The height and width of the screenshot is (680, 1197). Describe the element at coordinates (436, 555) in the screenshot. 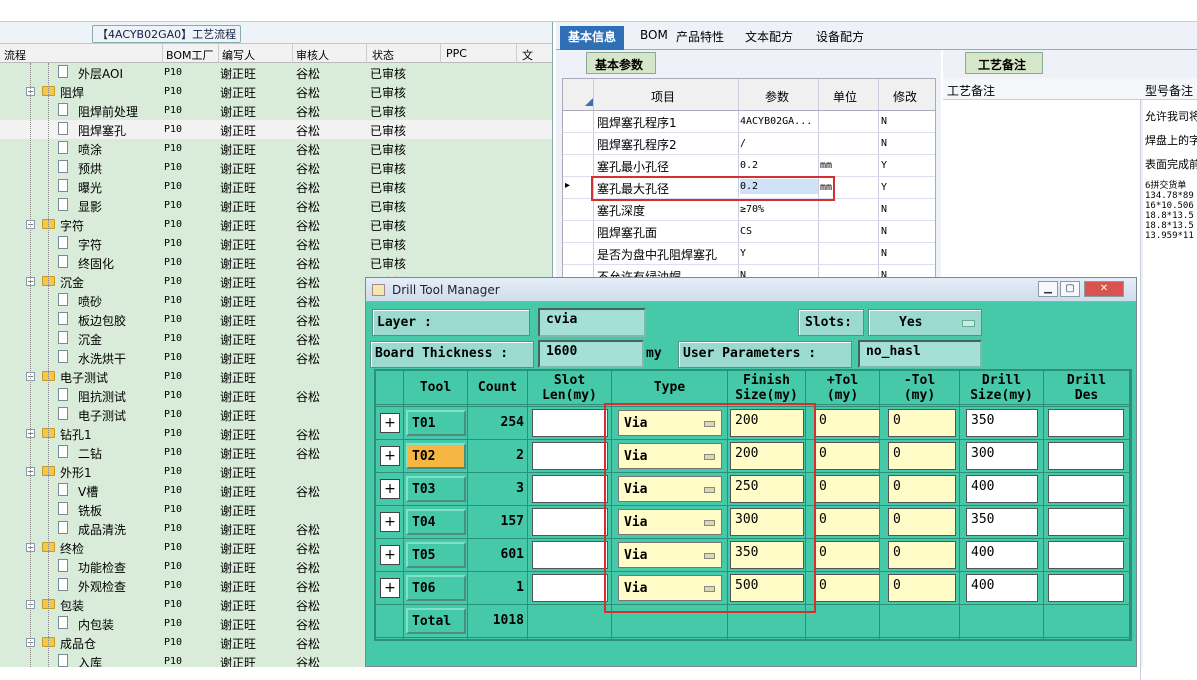

I see `tool-button: T05` at that location.